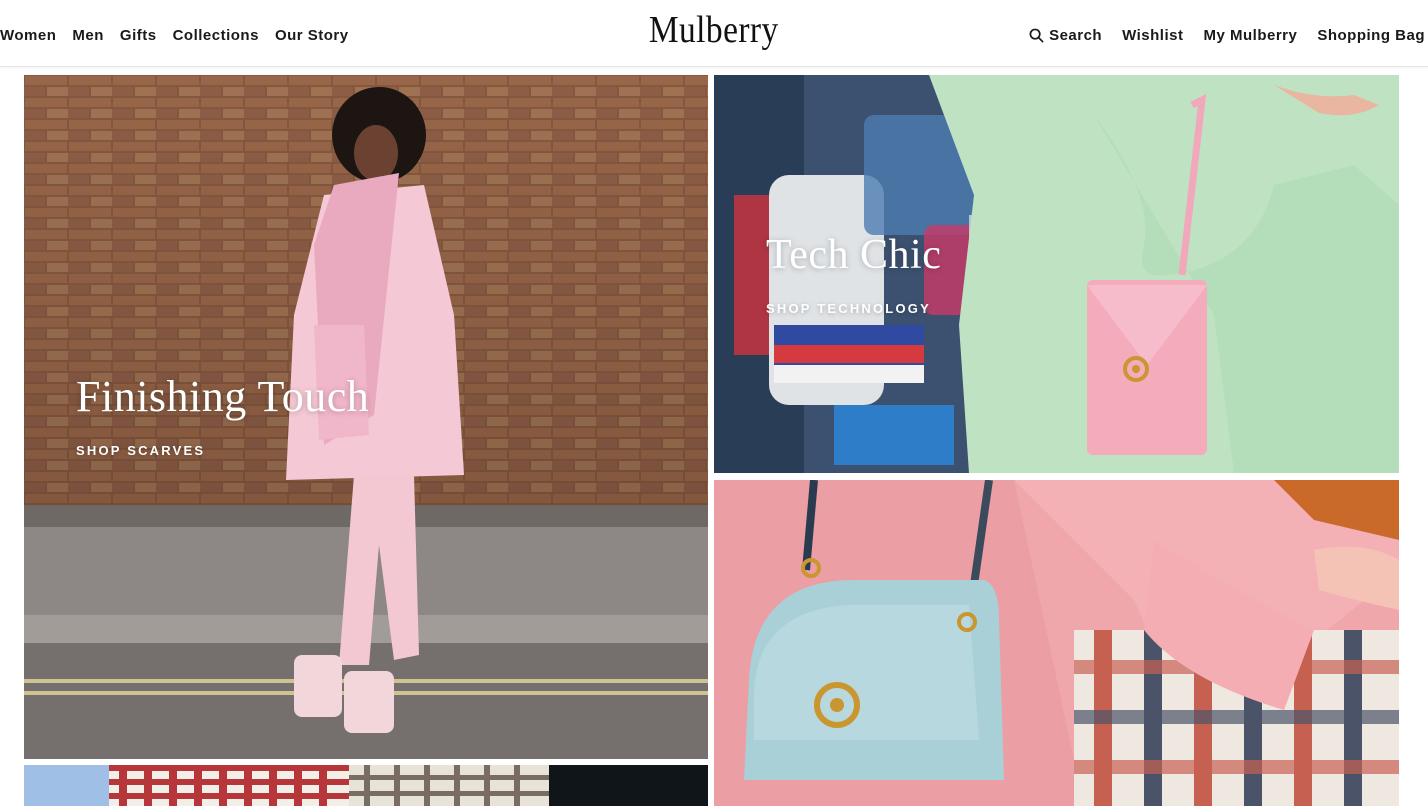 The image size is (1428, 806). Describe the element at coordinates (714, 30) in the screenshot. I see `brand-name: Mulberry` at that location.